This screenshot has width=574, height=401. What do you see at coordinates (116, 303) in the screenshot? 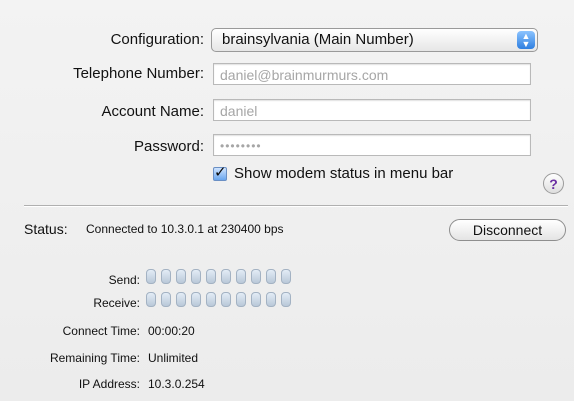
I see `receive-label: Receive:` at bounding box center [116, 303].